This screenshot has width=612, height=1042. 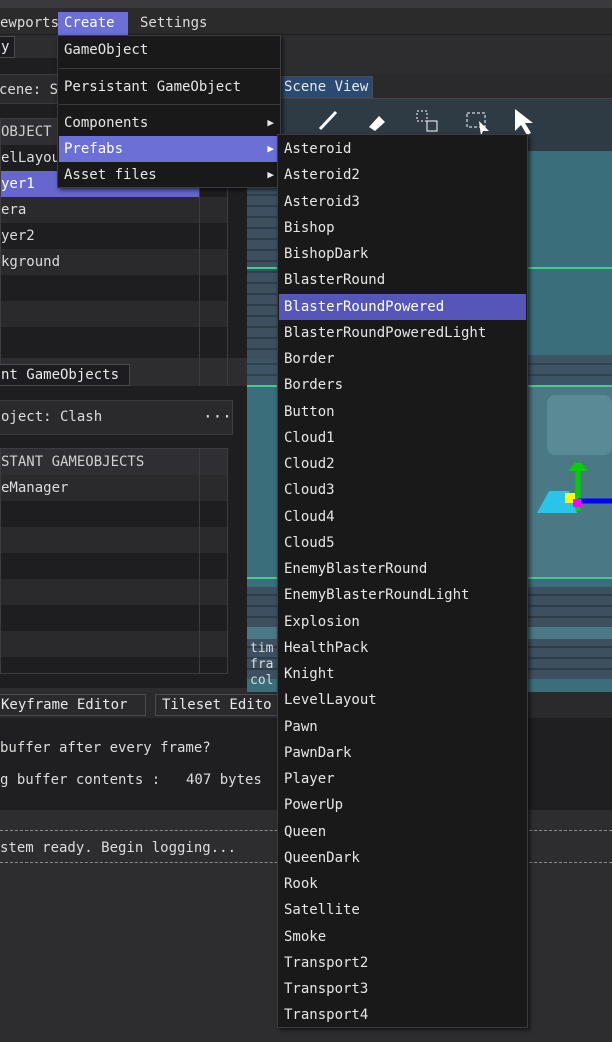 What do you see at coordinates (402, 884) in the screenshot?
I see `prefab-item: Rook` at bounding box center [402, 884].